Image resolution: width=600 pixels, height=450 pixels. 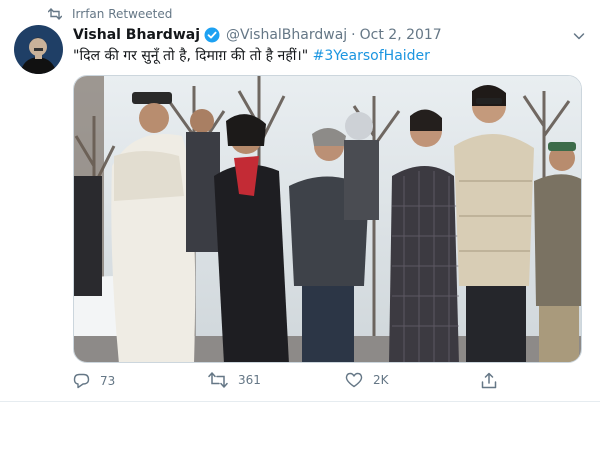 What do you see at coordinates (579, 37) in the screenshot?
I see `chevron-down-icon` at bounding box center [579, 37].